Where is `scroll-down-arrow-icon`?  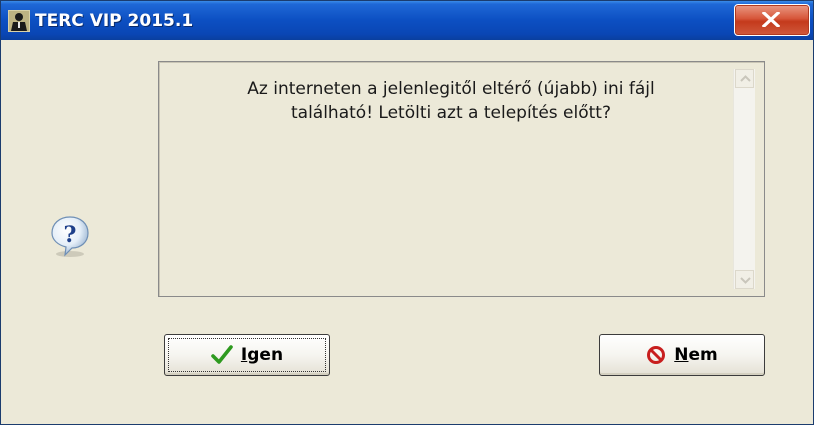
scroll-down-arrow-icon is located at coordinates (745, 280).